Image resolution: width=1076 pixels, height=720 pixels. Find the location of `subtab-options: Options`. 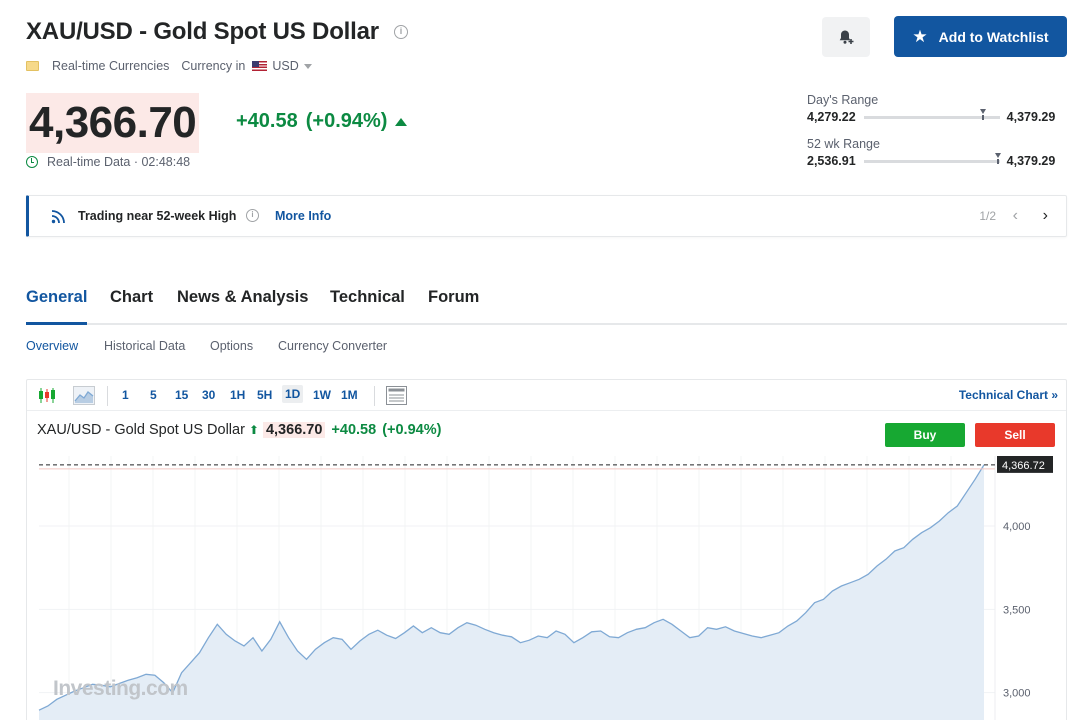

subtab-options: Options is located at coordinates (231, 346).